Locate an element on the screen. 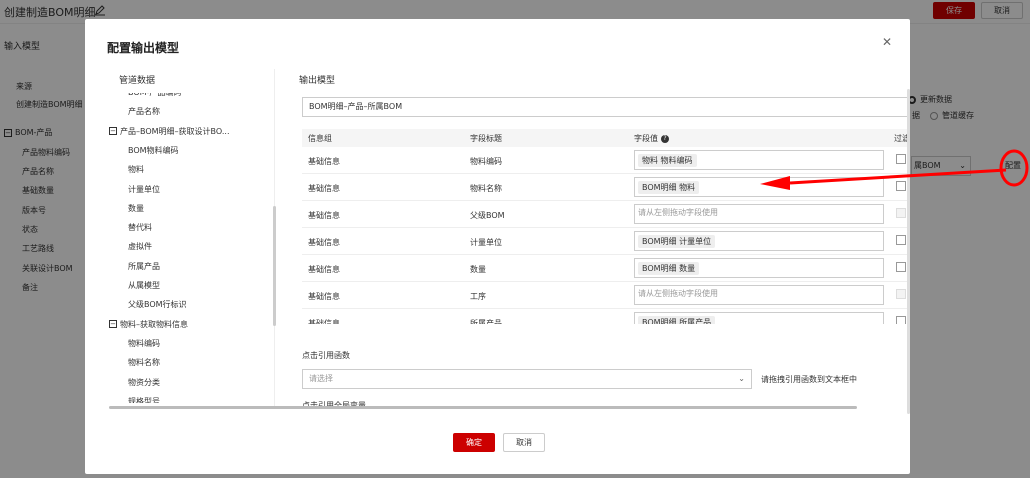 This screenshot has width=1030, height=478. tree-item-label: 产品名称 is located at coordinates (144, 112).